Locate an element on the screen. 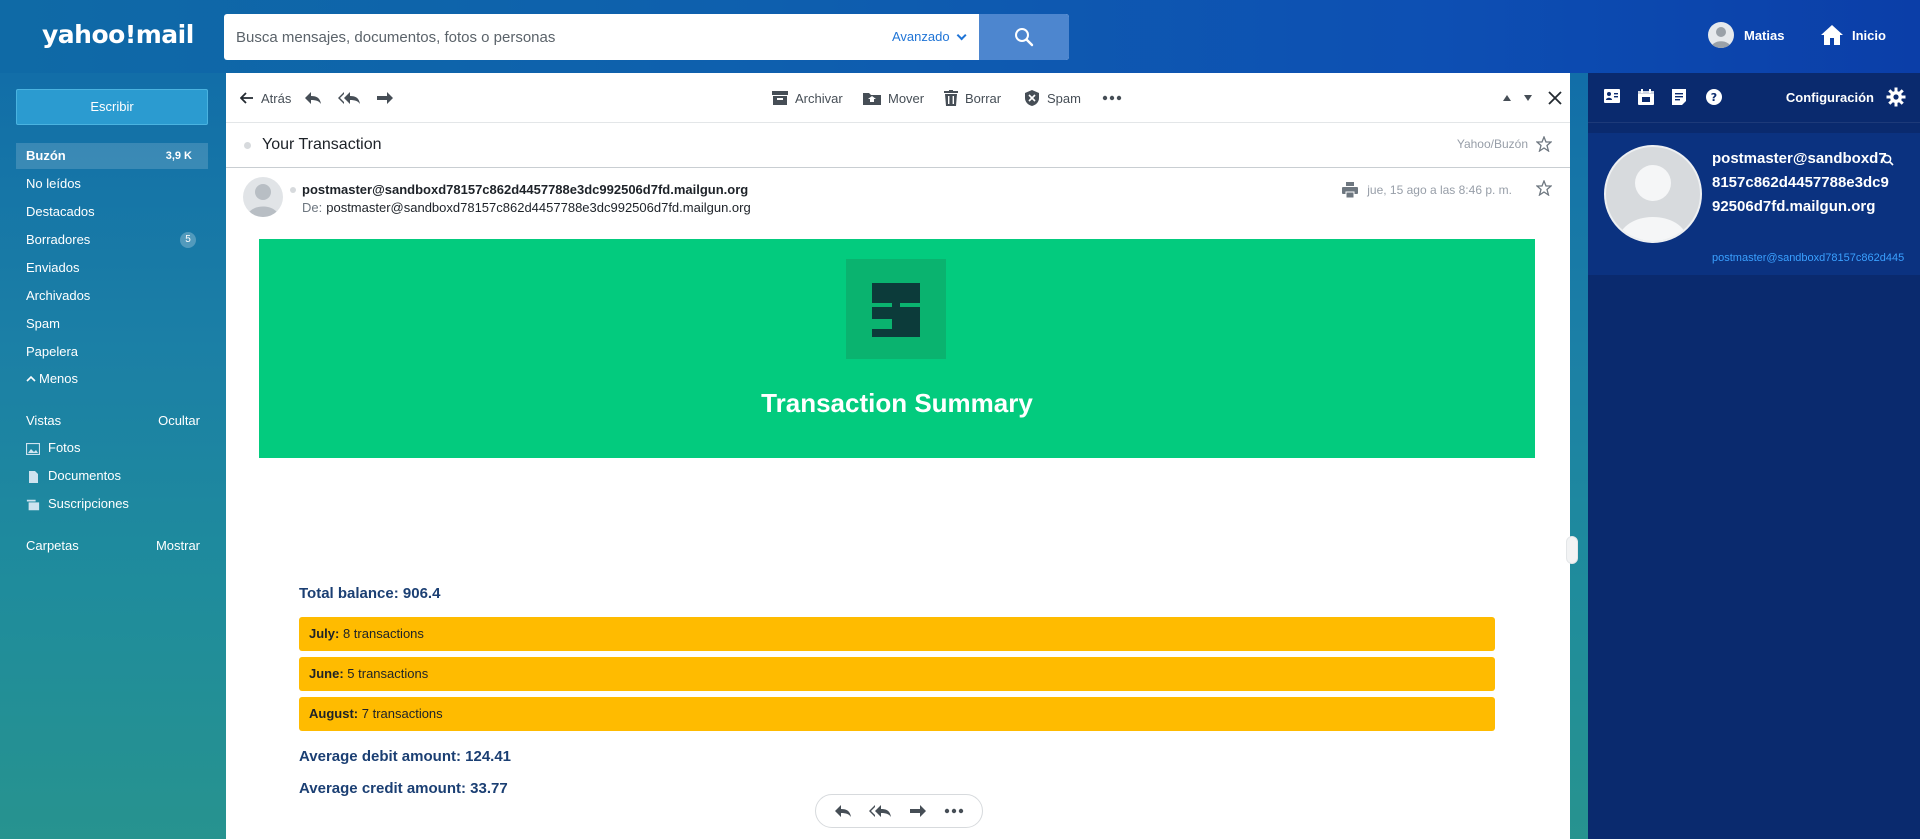 The image size is (1920, 839). more-actions-button is located at coordinates (1115, 98).